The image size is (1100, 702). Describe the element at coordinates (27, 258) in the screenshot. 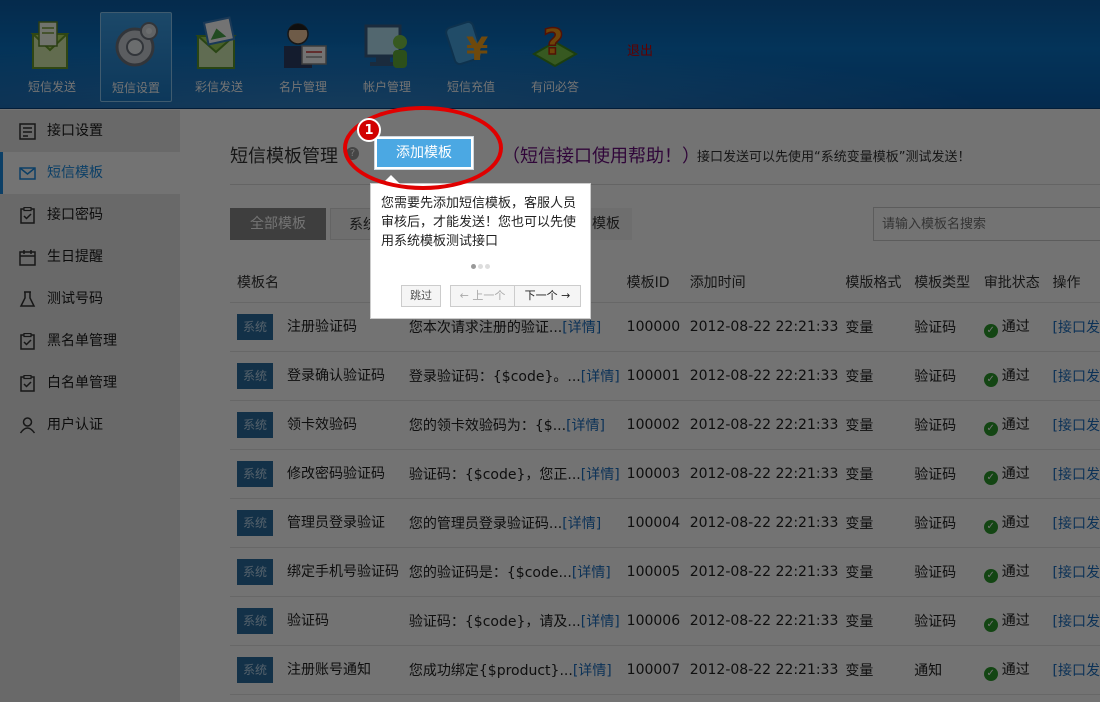

I see `calendar-icon` at that location.